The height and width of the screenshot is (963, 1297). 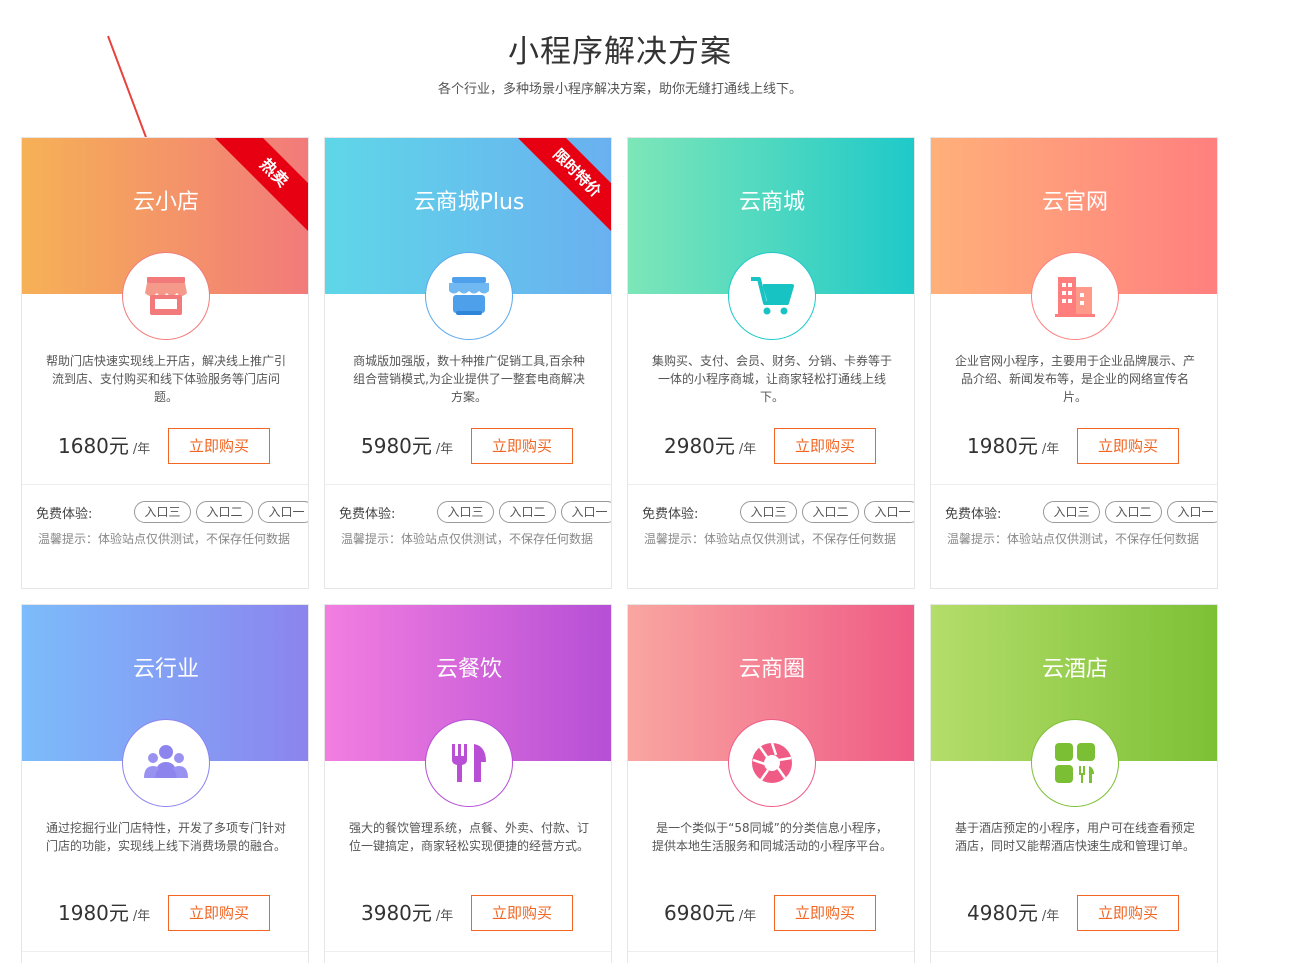 What do you see at coordinates (407, 446) in the screenshot?
I see `price: 5980元/年` at bounding box center [407, 446].